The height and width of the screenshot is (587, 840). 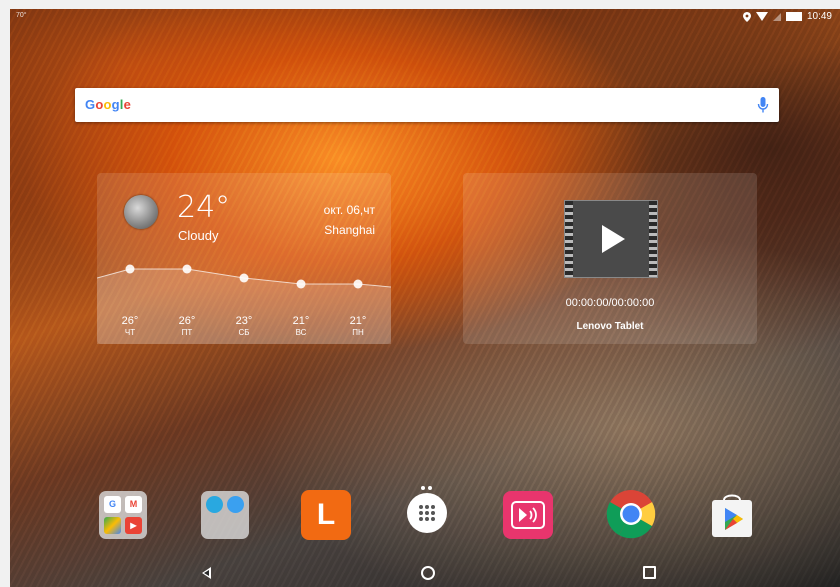 I want to click on mic-icon, so click(x=763, y=105).